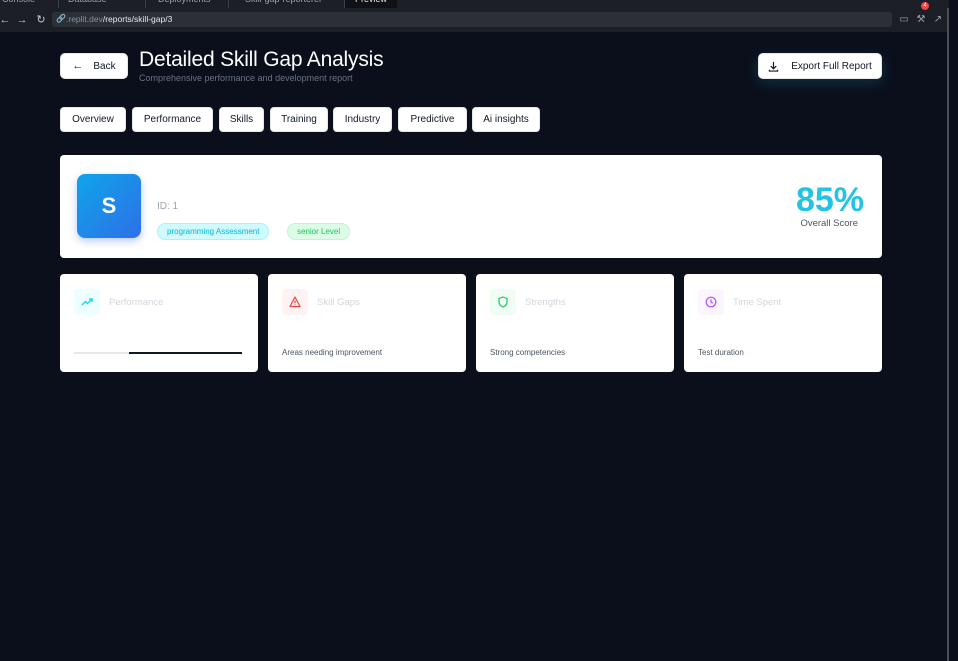 The height and width of the screenshot is (661, 958). I want to click on browser-tab-app: Skill-gap-reporterer, so click(283, 4).